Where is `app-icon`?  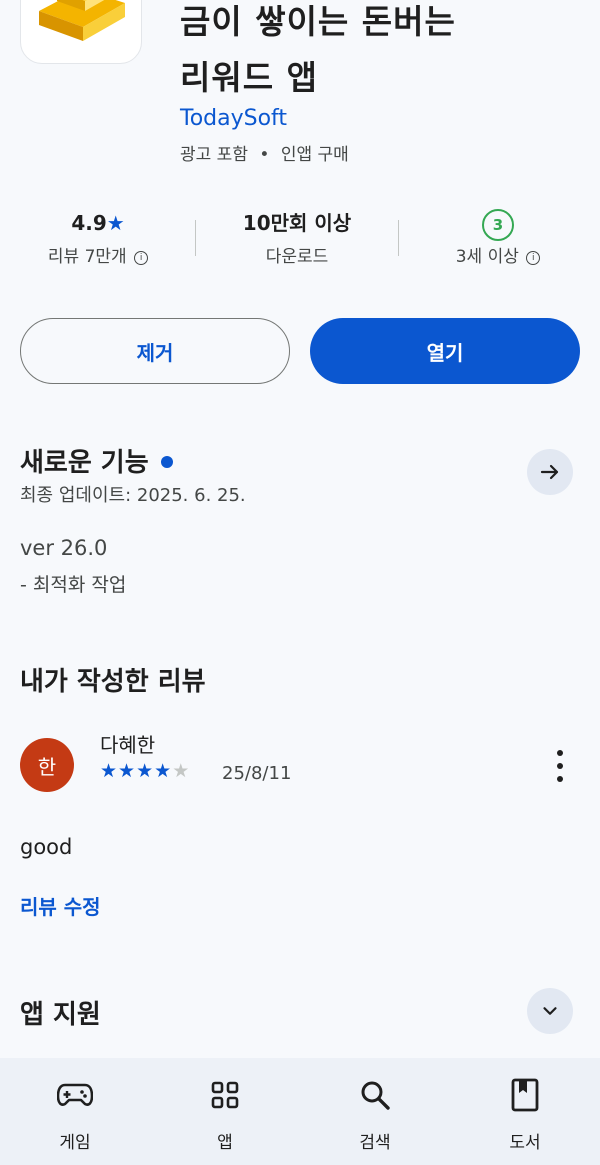 app-icon is located at coordinates (81, 32).